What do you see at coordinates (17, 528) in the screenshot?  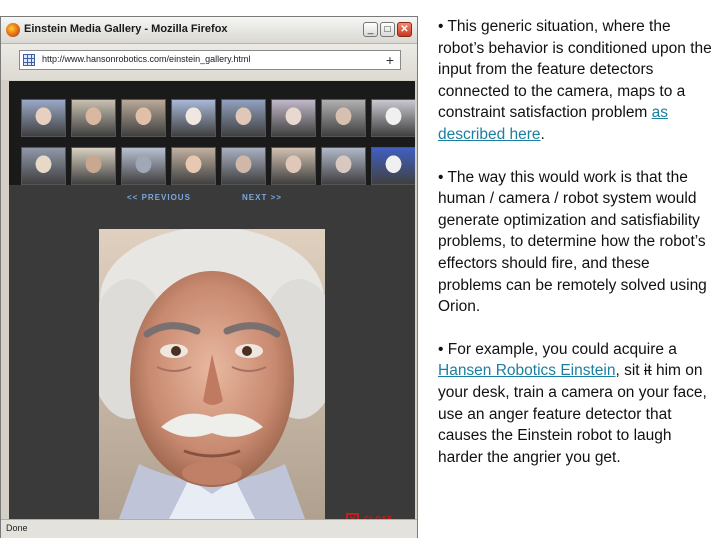 I see `status-text: Done` at bounding box center [17, 528].